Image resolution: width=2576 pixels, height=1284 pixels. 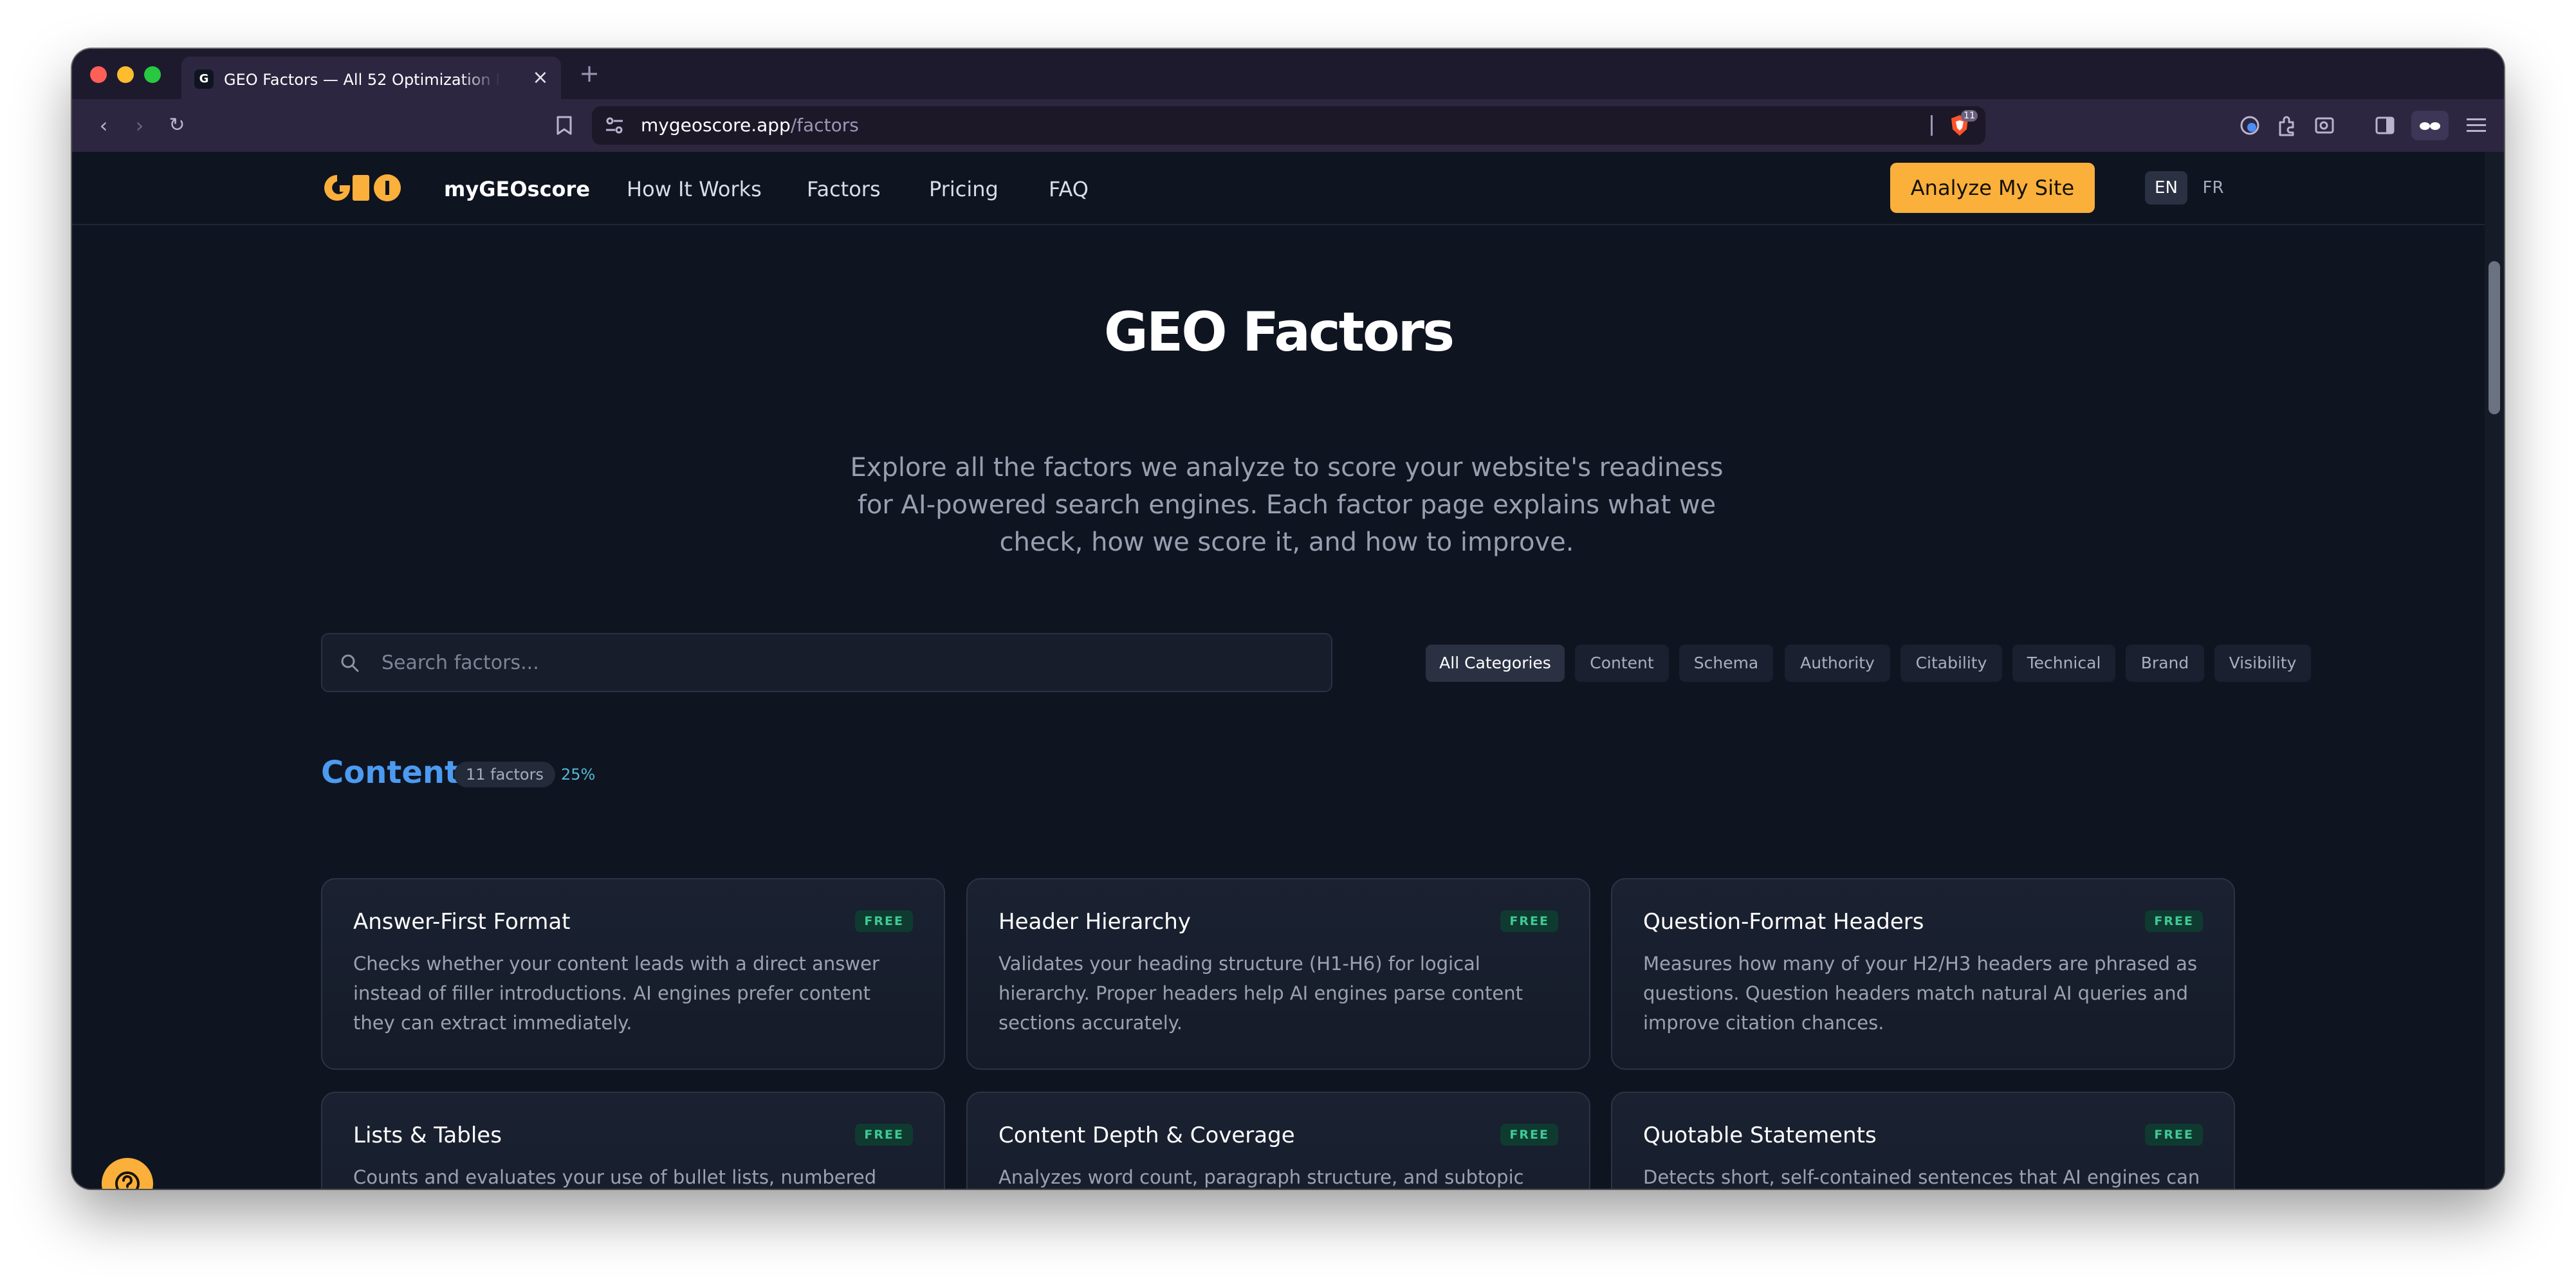 I want to click on nav-link-factors: Factors, so click(x=844, y=189).